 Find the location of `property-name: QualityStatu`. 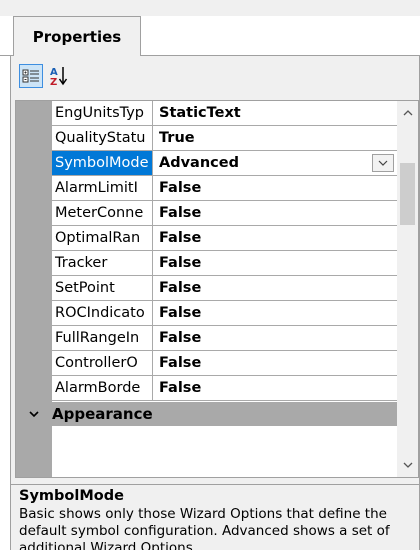

property-name: QualityStatu is located at coordinates (102, 138).